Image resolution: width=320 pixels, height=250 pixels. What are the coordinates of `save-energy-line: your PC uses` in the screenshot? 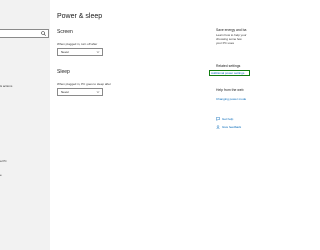 It's located at (225, 43).